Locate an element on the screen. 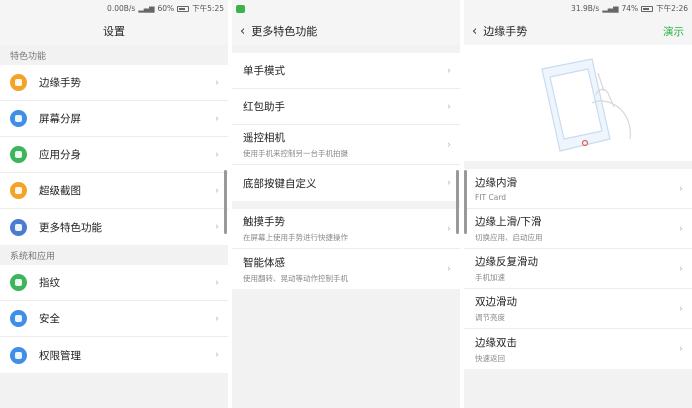  list-item: 边缘双击快速返回 › is located at coordinates (578, 349).